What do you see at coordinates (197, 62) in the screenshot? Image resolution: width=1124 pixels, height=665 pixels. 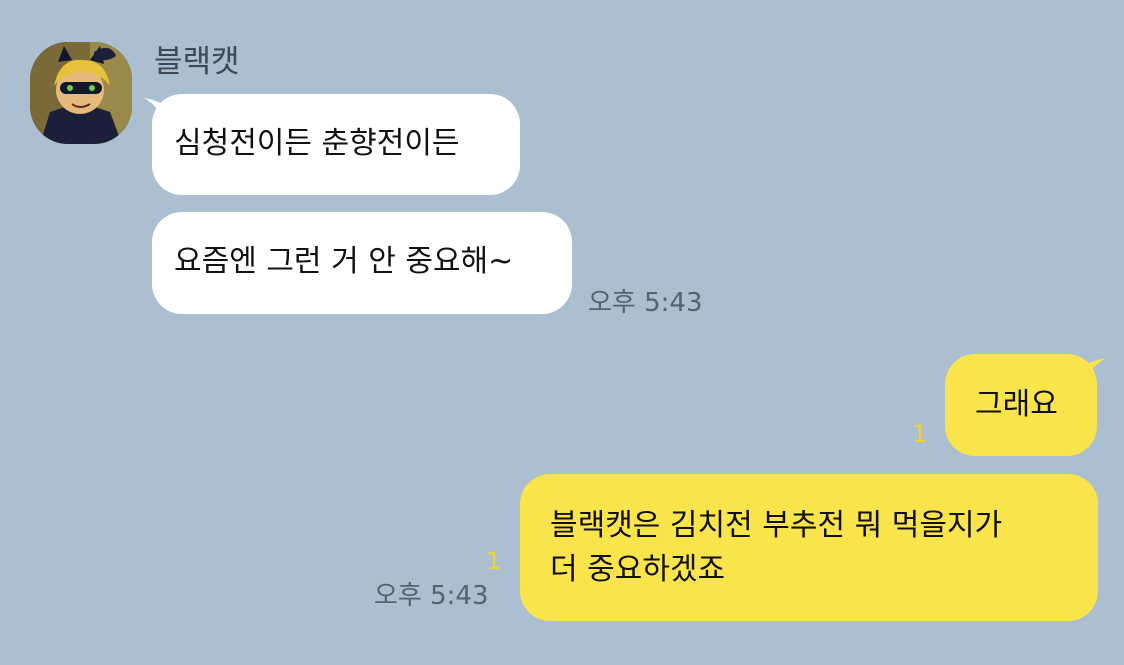 I see `sender-name: 블랙캣` at bounding box center [197, 62].